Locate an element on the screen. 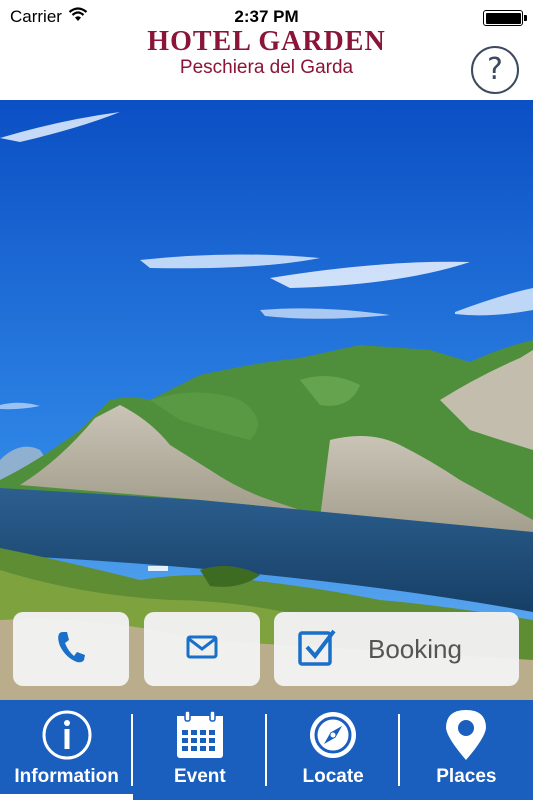 This screenshot has height=800, width=533. call-button is located at coordinates (71, 649).